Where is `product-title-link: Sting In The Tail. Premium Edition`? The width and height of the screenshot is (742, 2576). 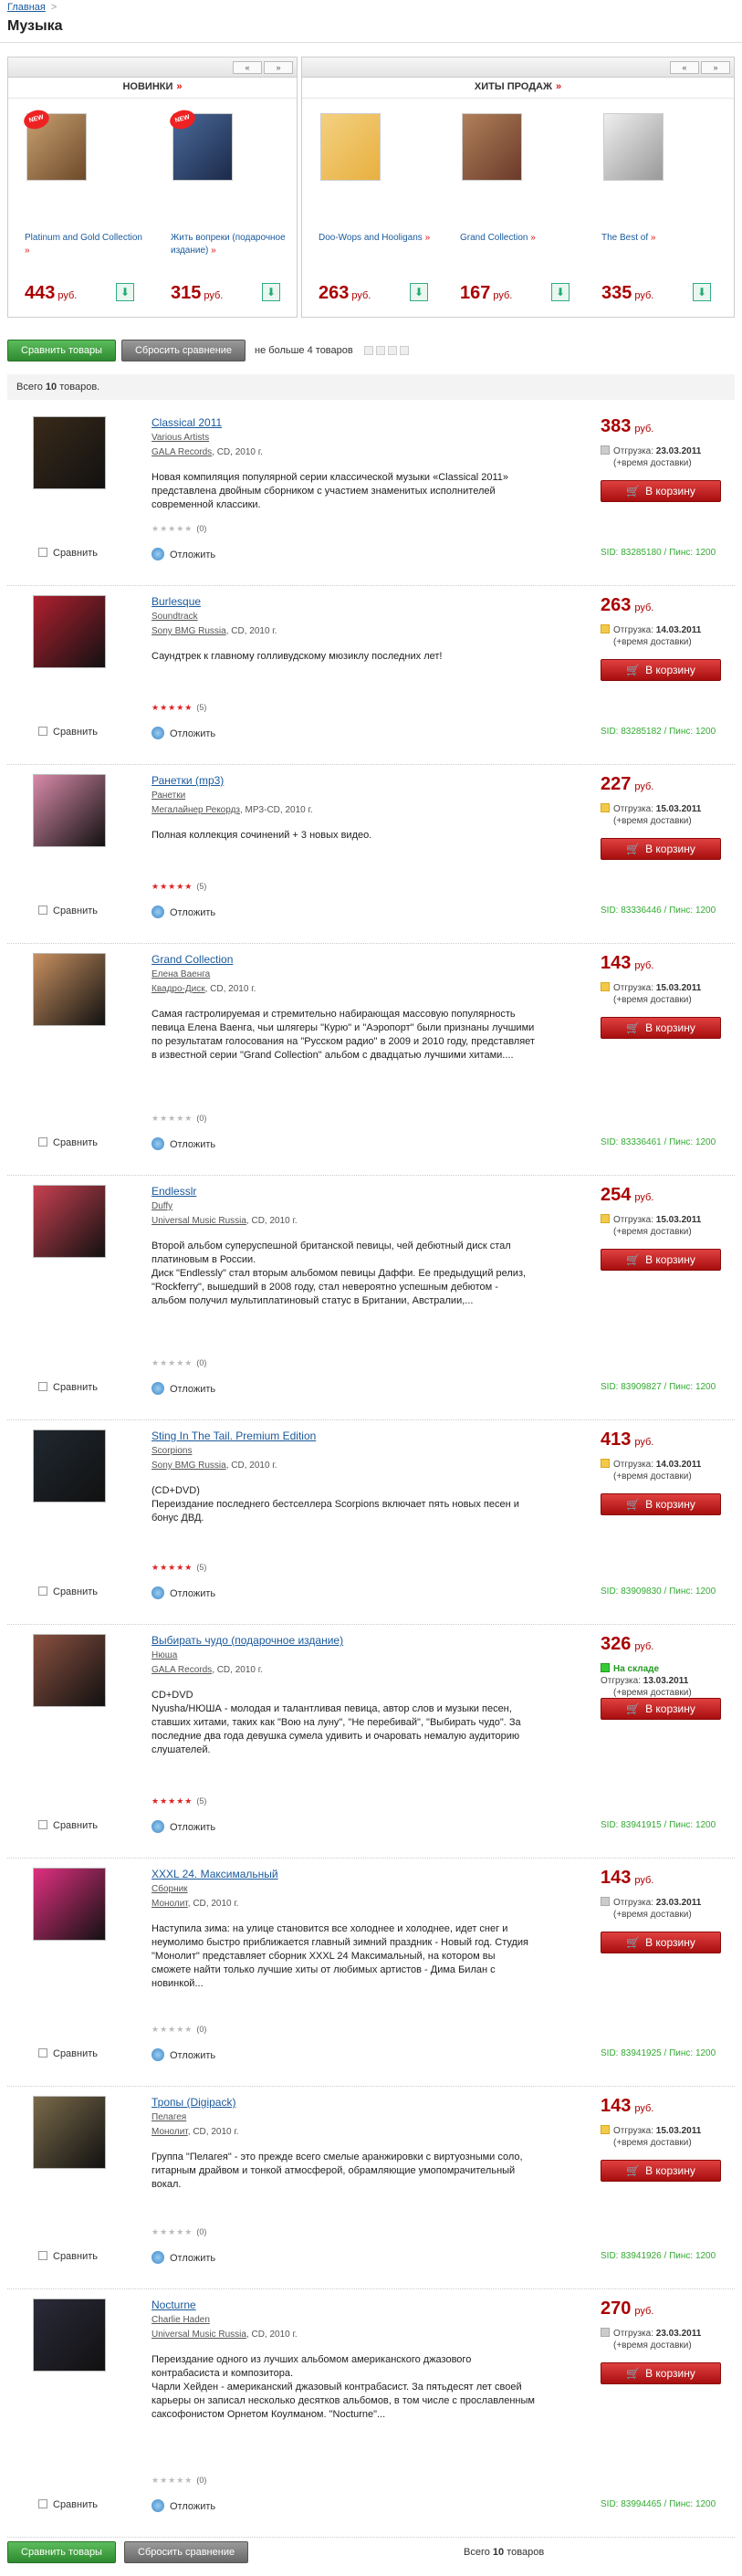
product-title-link: Sting In The Tail. Premium Edition is located at coordinates (234, 1435).